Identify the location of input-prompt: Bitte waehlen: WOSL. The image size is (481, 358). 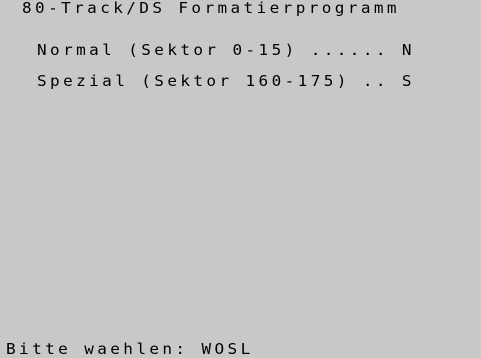
(130, 349).